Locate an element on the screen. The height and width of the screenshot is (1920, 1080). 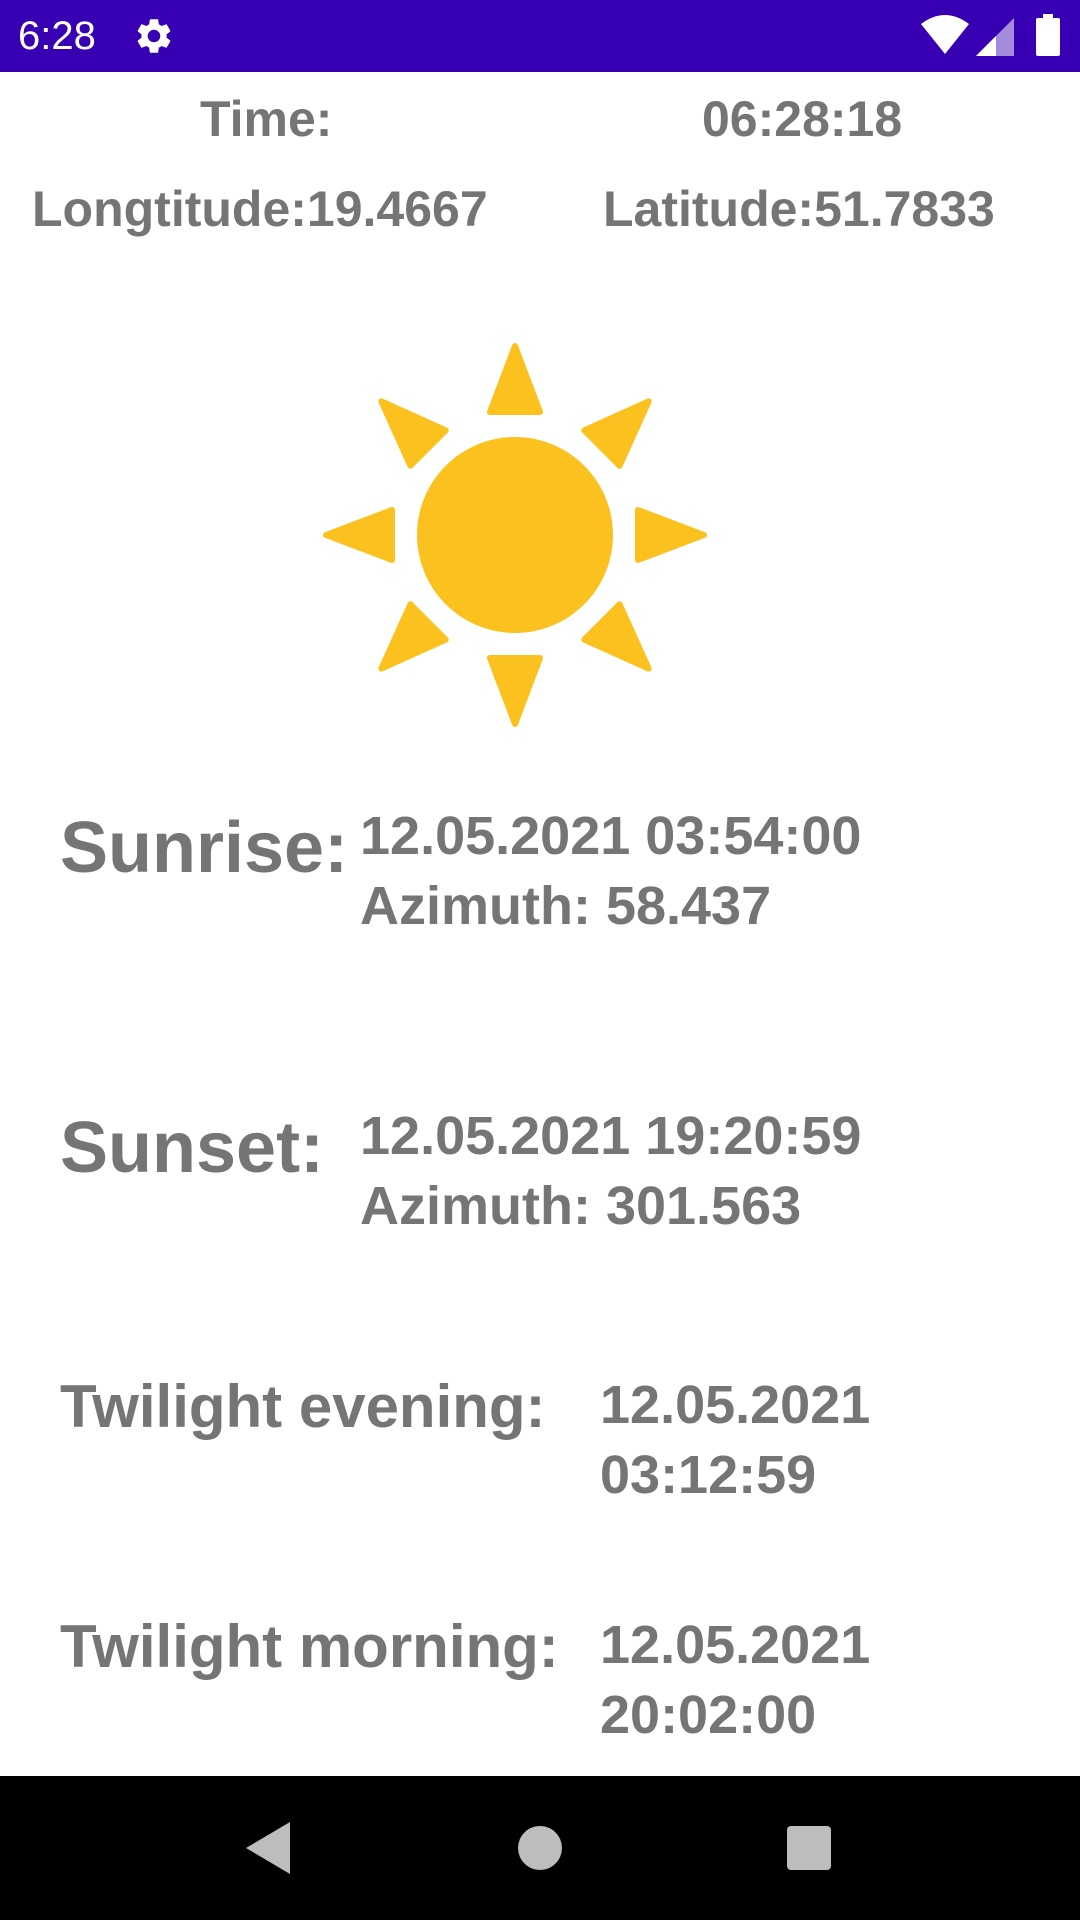
twilight-evening-label: Twilight evening: is located at coordinates (303, 1406).